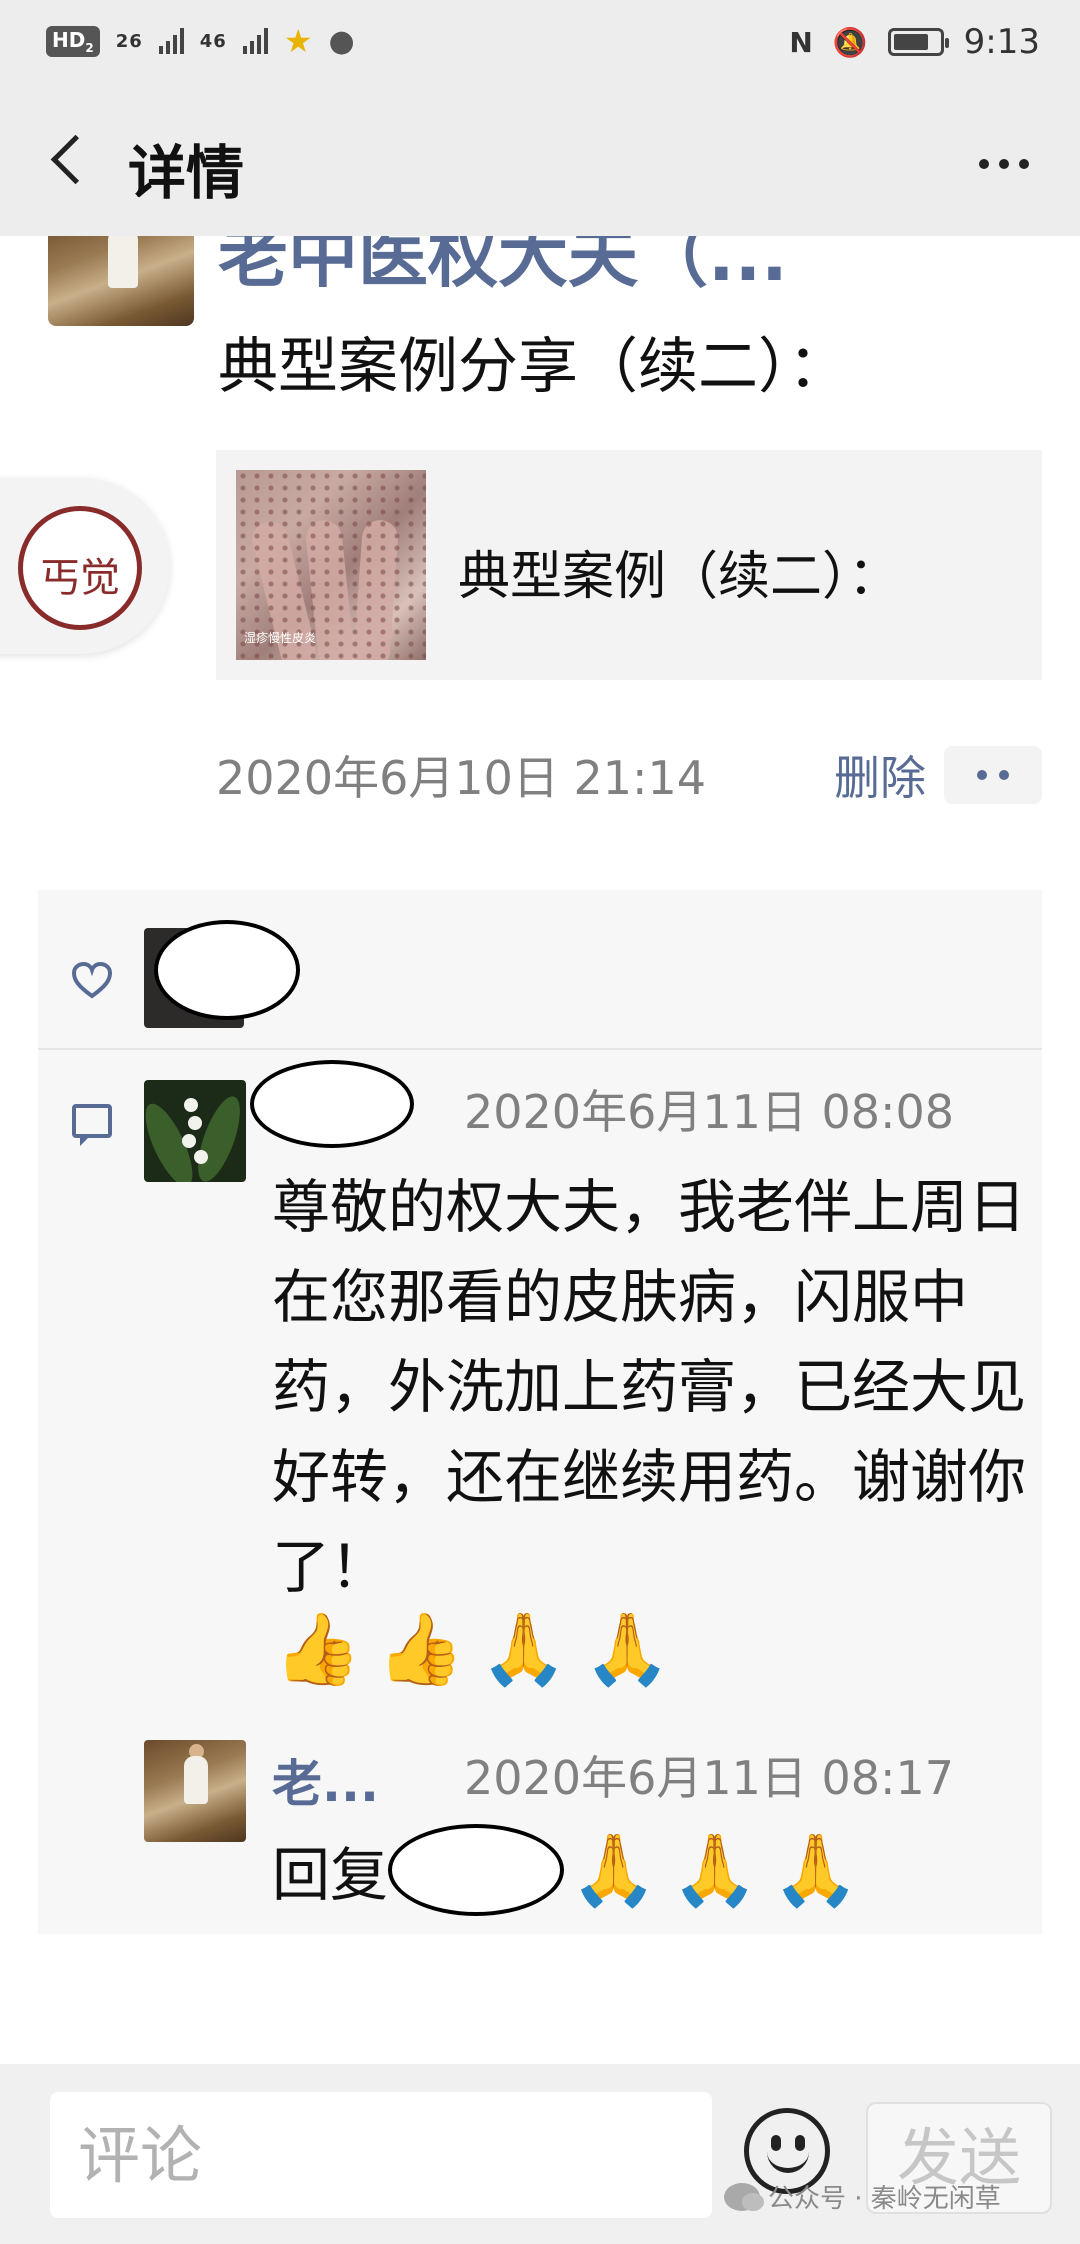  What do you see at coordinates (1001, 42) in the screenshot?
I see `status-time: 9:13` at bounding box center [1001, 42].